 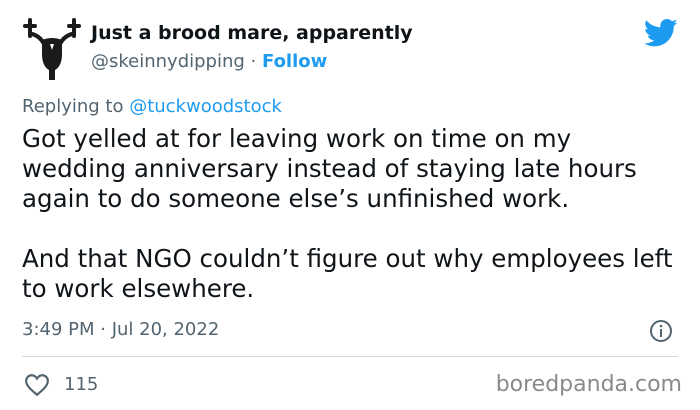 What do you see at coordinates (120, 329) in the screenshot?
I see `tweet-timestamp: 3:49 PM · Jul 20, 2022` at bounding box center [120, 329].